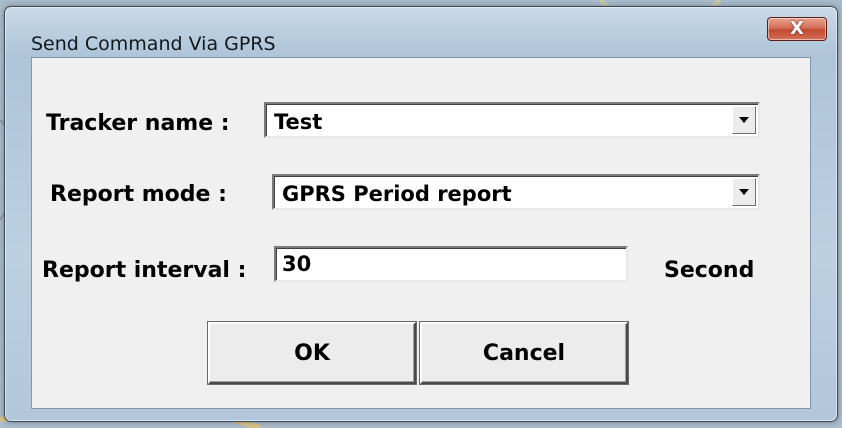 This screenshot has height=428, width=842. Describe the element at coordinates (421, 31) in the screenshot. I see `title-bar: Send Command Via GPRS X` at that location.